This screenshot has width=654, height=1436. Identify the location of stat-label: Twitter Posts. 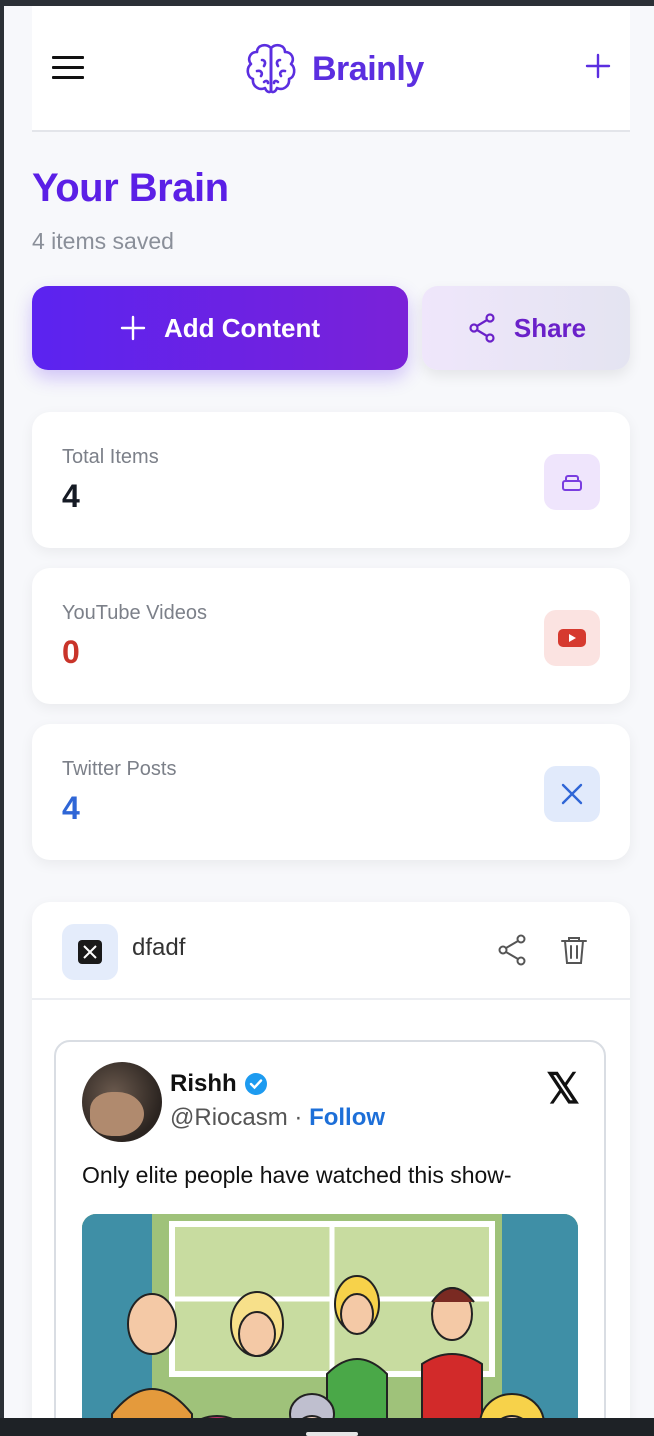
(119, 769).